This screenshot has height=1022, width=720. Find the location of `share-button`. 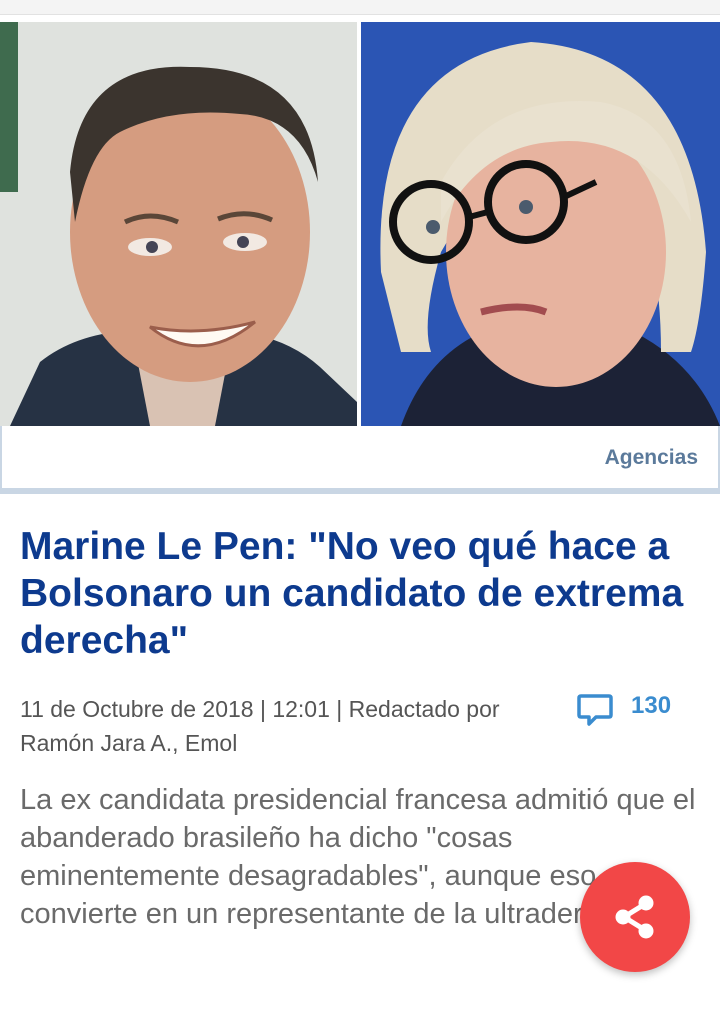

share-button is located at coordinates (635, 917).